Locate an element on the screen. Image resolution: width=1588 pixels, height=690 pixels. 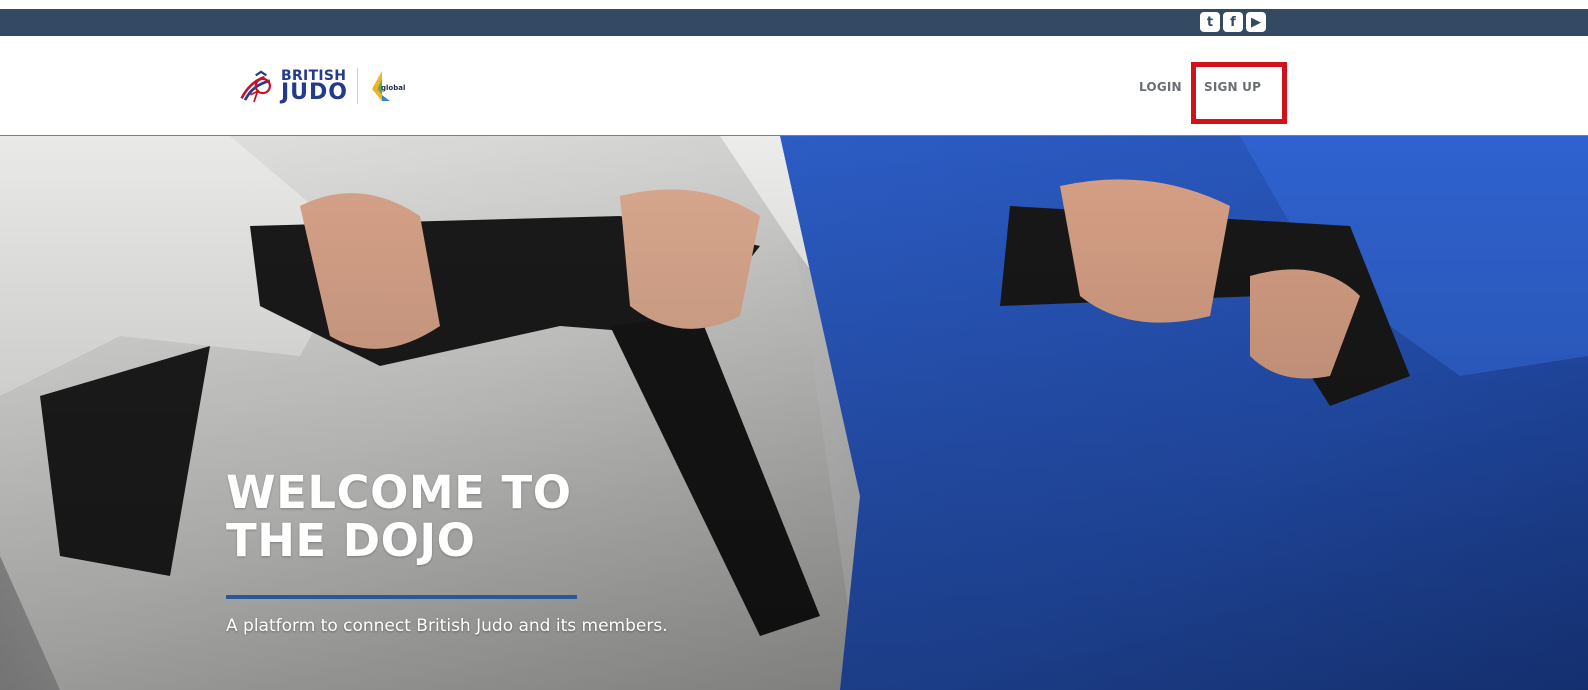
hero-title-line-2: THE DOJO is located at coordinates (351, 540).